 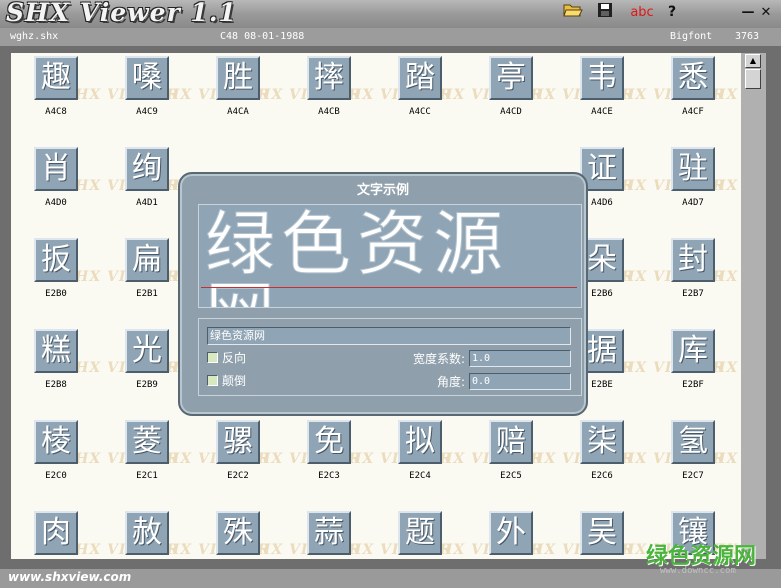 What do you see at coordinates (602, 442) in the screenshot?
I see `glyph-tile: 柒` at bounding box center [602, 442].